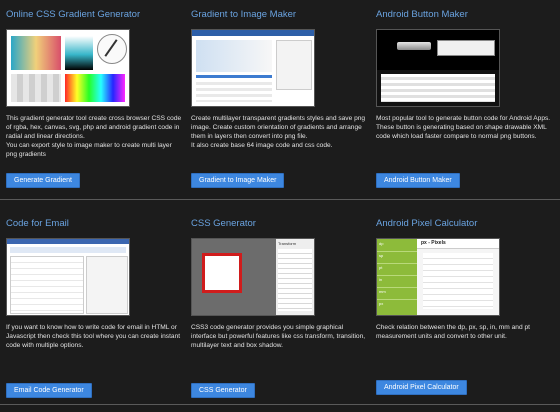 The width and height of the screenshot is (560, 412). What do you see at coordinates (382, 291) in the screenshot?
I see `pixel-cell: mm` at bounding box center [382, 291].